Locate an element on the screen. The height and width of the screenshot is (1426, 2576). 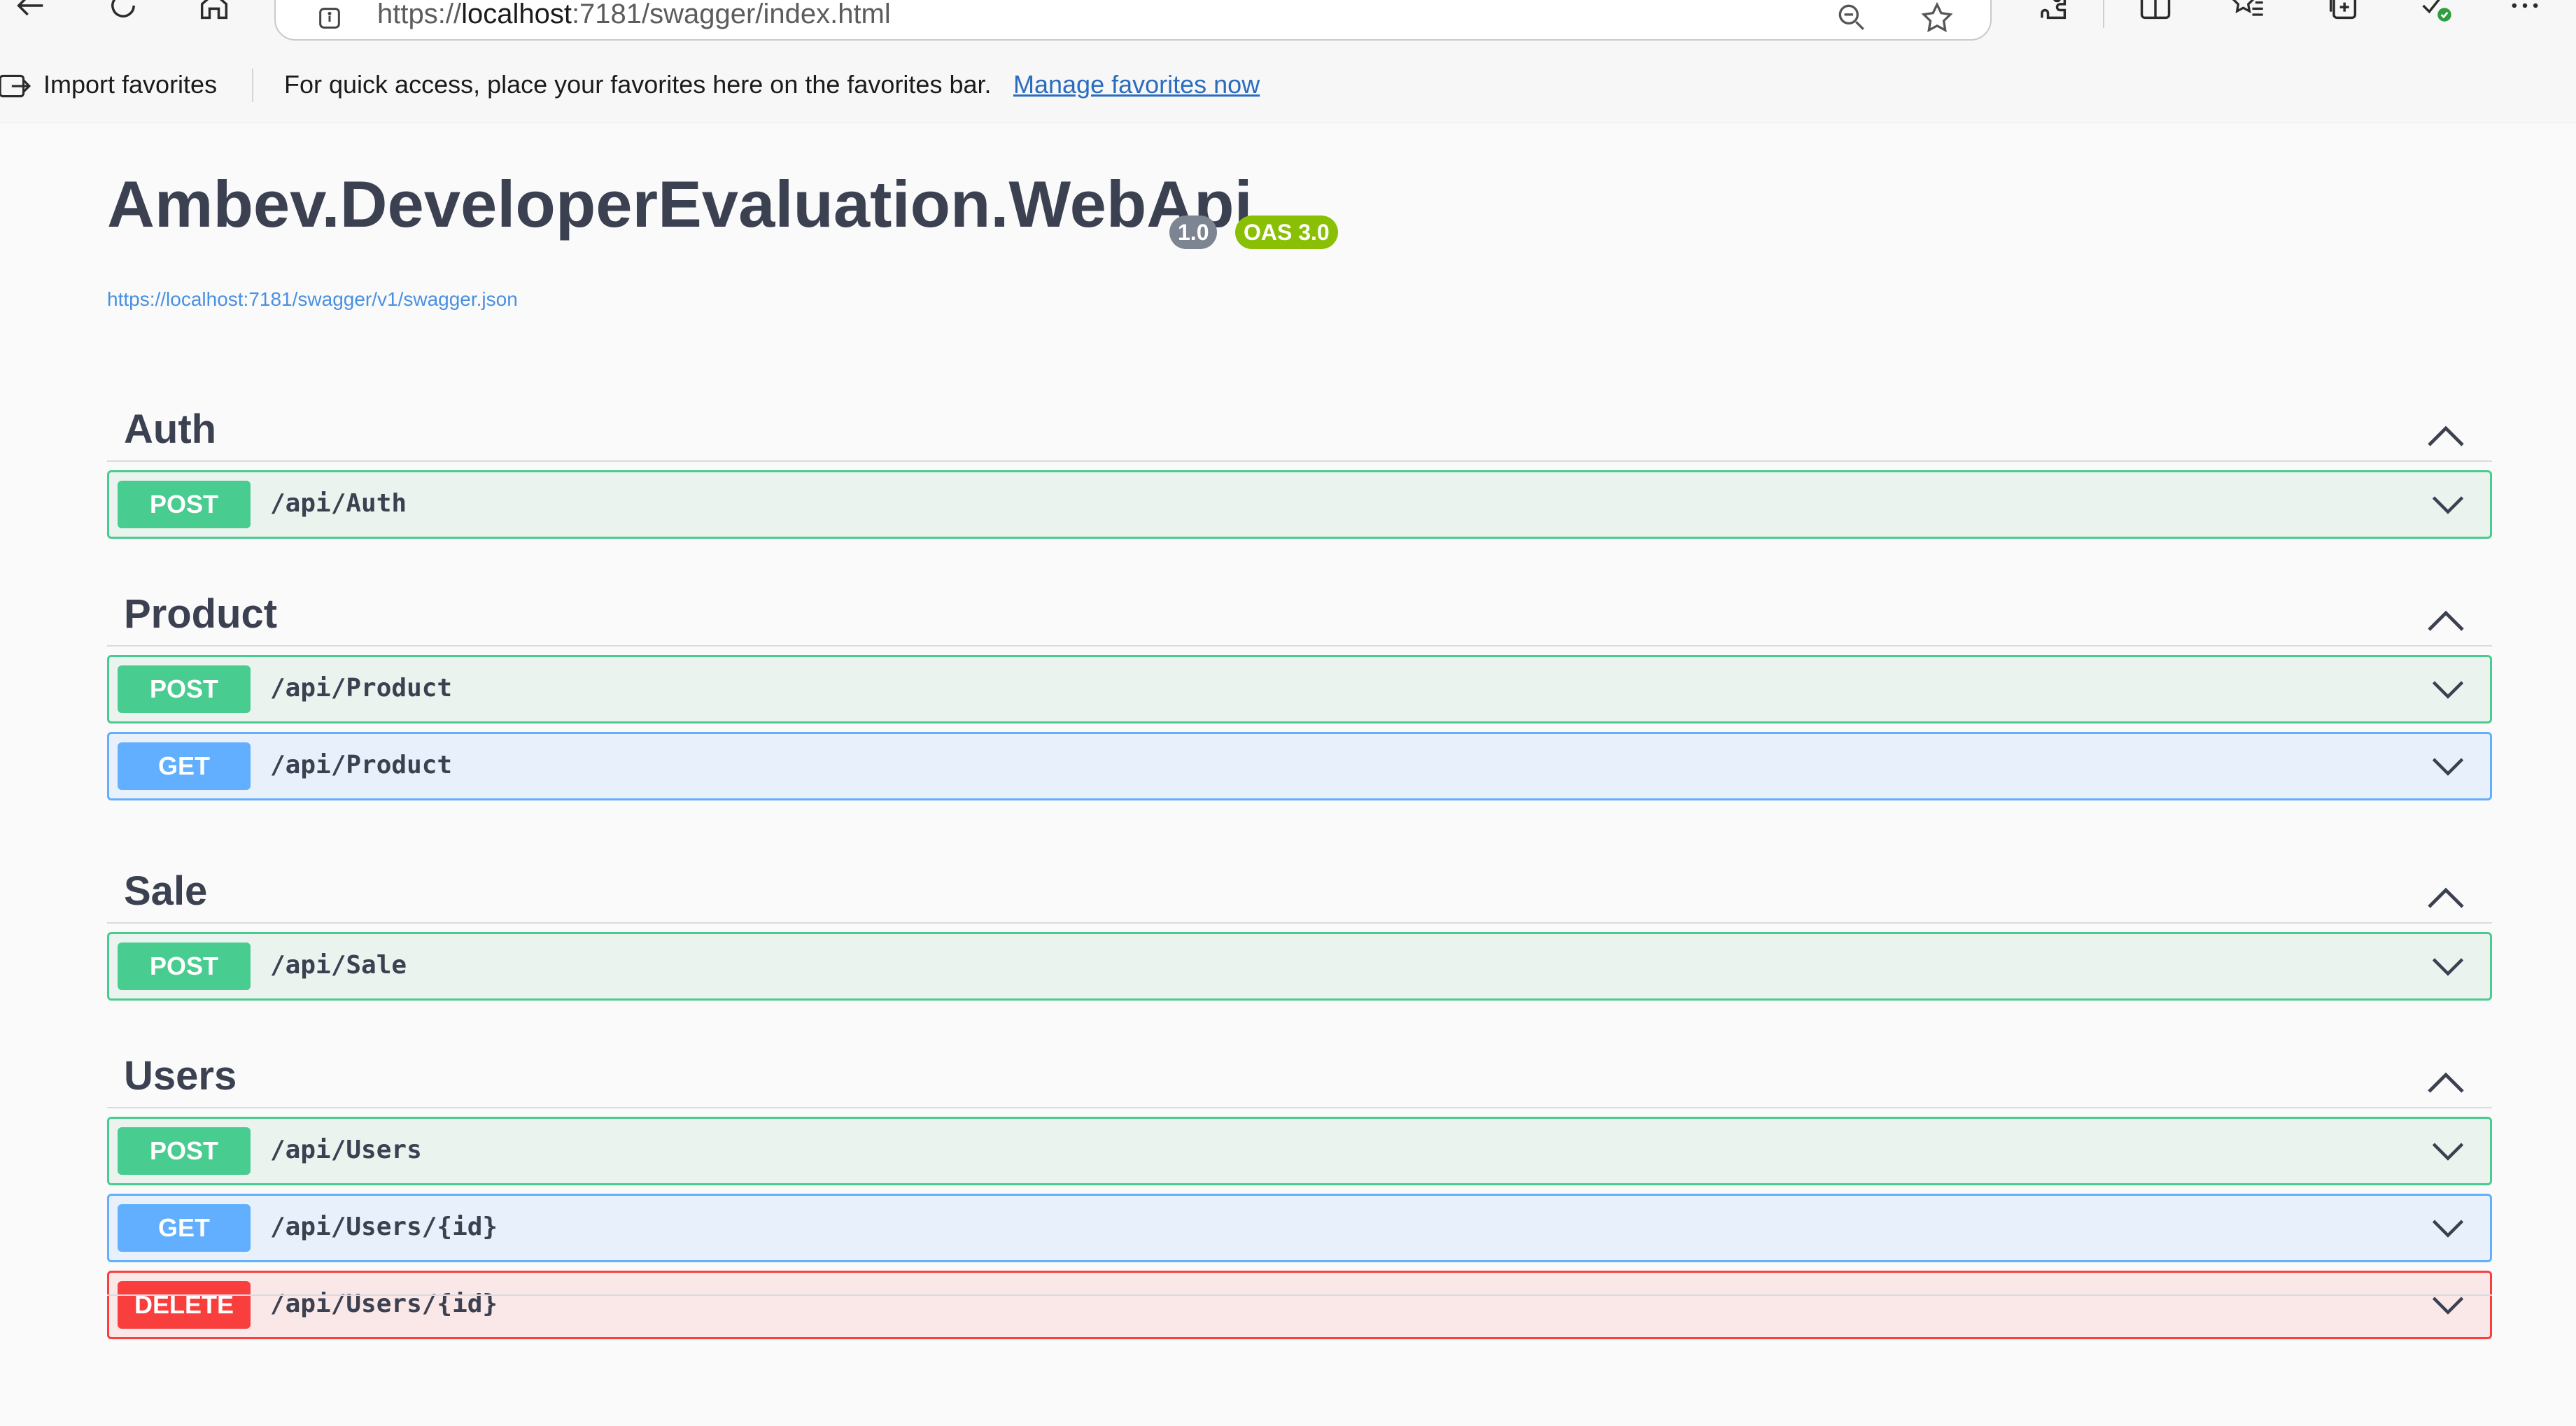
section-header: Sale is located at coordinates (1299, 878).